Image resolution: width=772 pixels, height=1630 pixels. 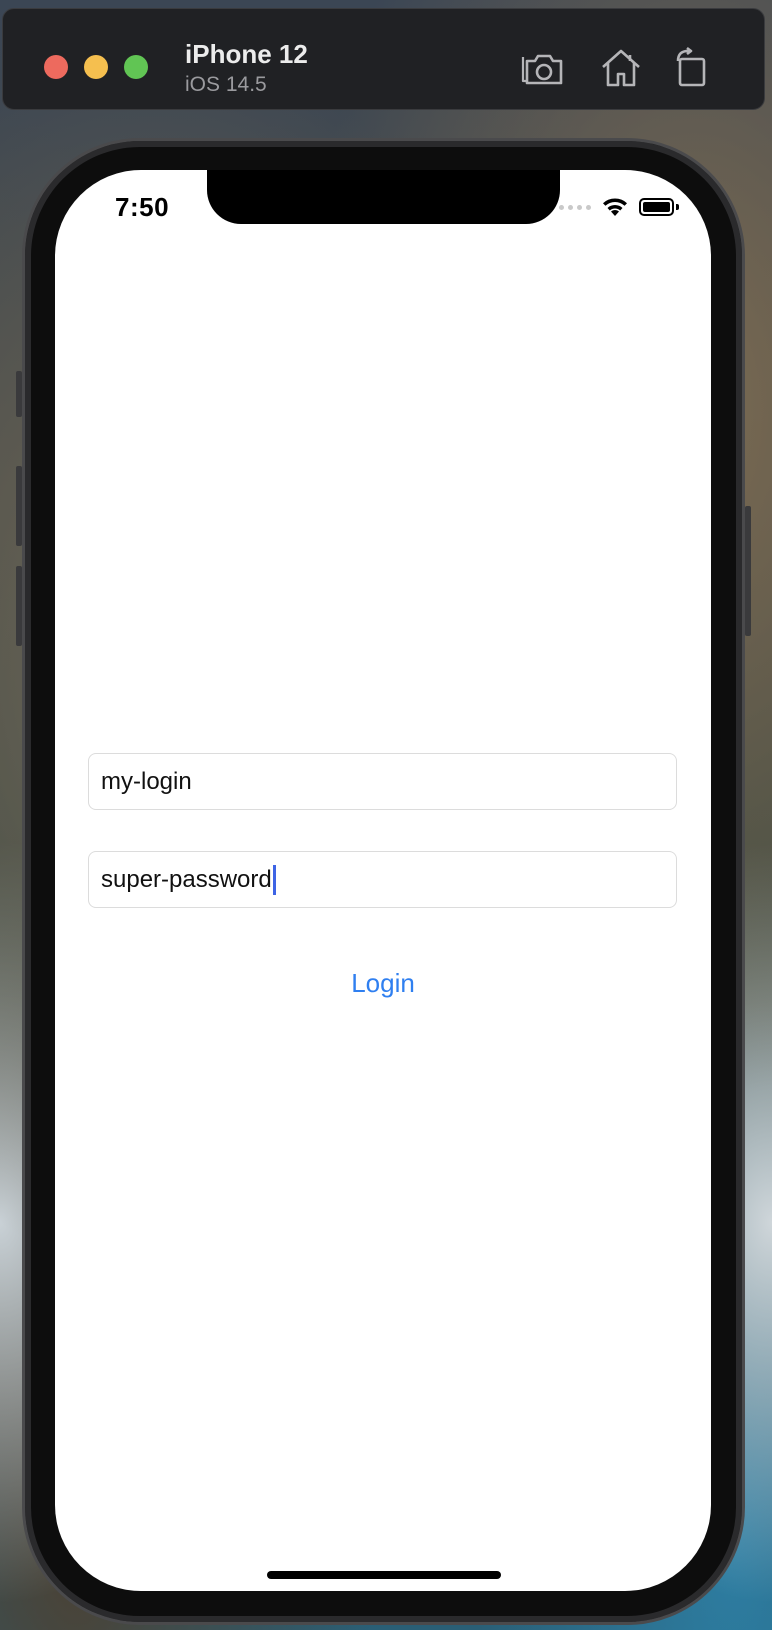 I want to click on os-version: iOS 14.5, so click(x=226, y=84).